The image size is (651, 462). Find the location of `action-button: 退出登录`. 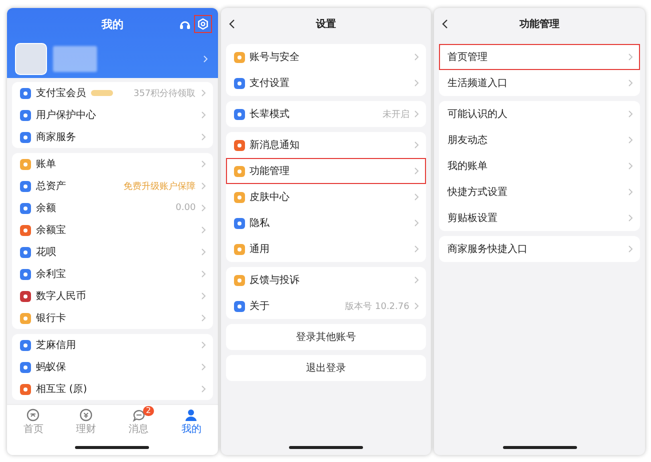

action-button: 退出登录 is located at coordinates (326, 368).